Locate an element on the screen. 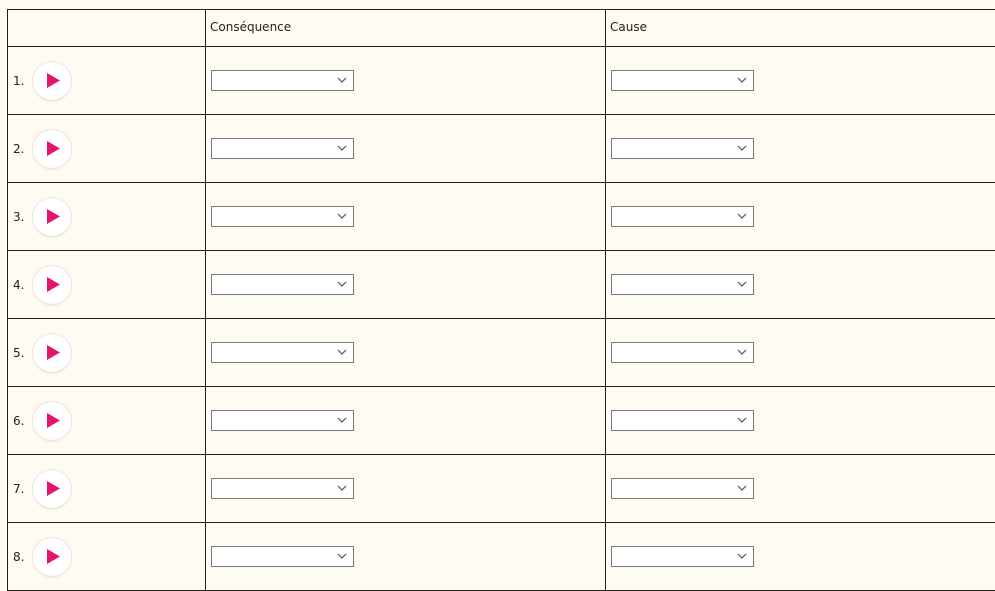 This screenshot has width=995, height=591. table-row: 4. is located at coordinates (501, 285).